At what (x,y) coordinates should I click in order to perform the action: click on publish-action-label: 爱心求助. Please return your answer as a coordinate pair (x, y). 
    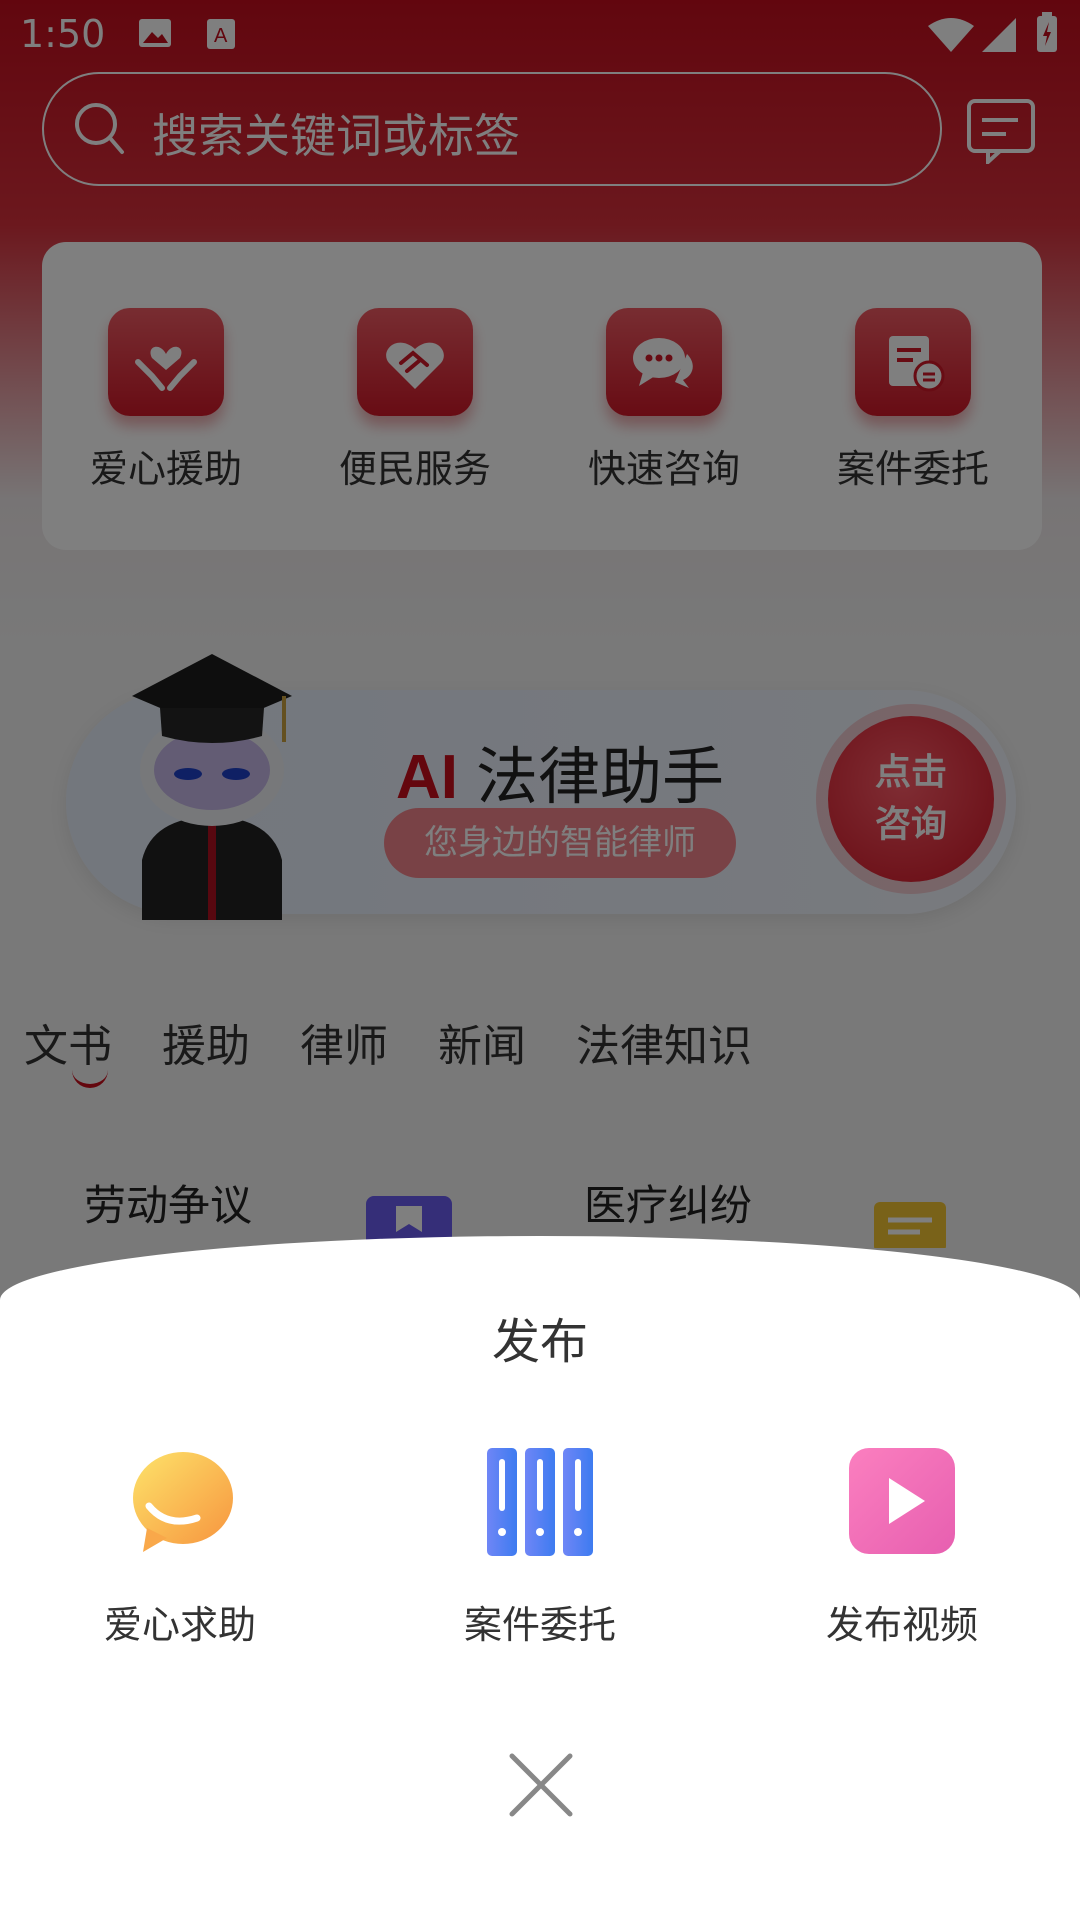
    Looking at the image, I should click on (179, 1625).